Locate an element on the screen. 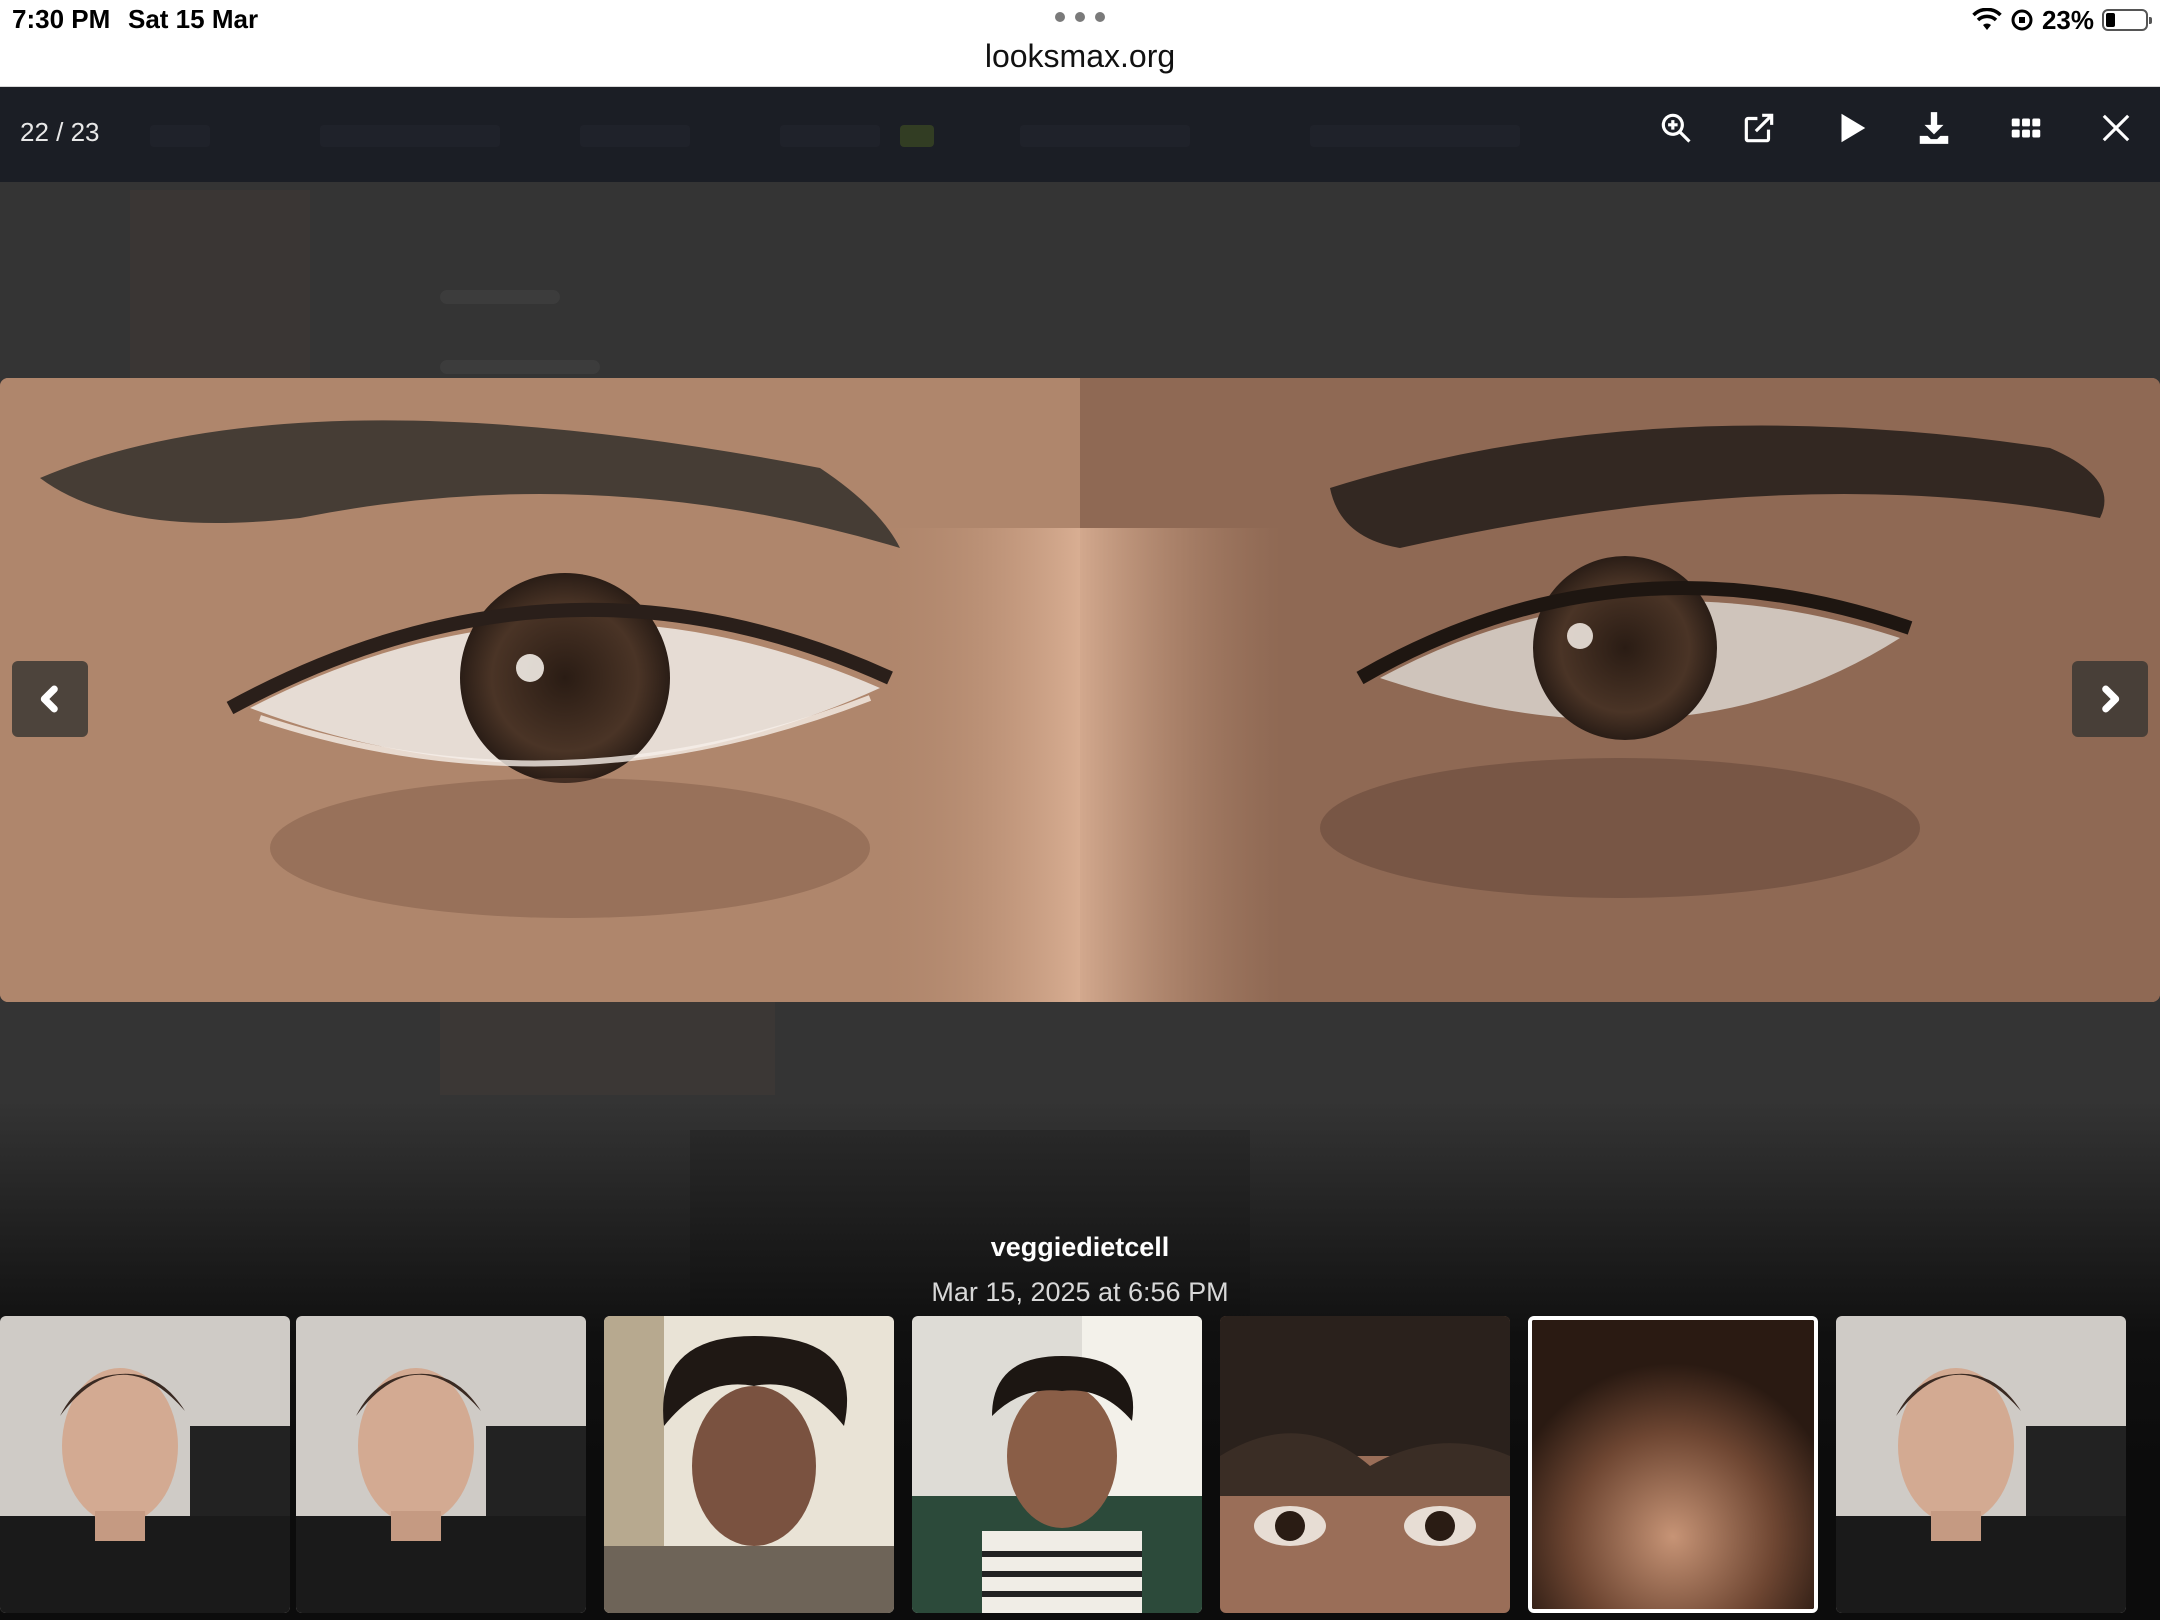 The height and width of the screenshot is (1620, 2160). download-icon is located at coordinates (1934, 128).